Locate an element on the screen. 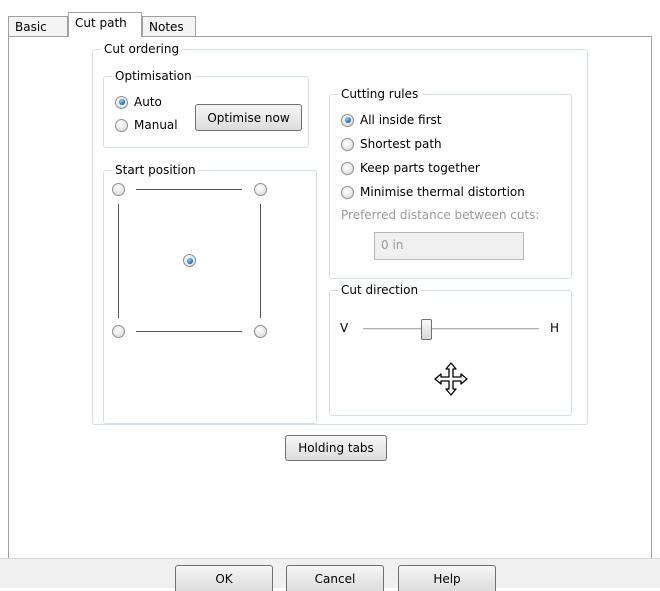 The image size is (660, 591). dialog-footer: OK Cancel Help is located at coordinates (330, 574).